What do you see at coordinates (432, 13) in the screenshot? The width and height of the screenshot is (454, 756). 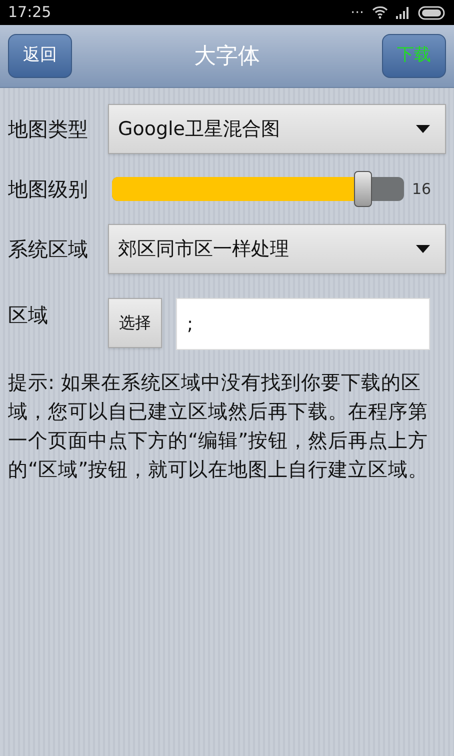 I see `battery-icon` at bounding box center [432, 13].